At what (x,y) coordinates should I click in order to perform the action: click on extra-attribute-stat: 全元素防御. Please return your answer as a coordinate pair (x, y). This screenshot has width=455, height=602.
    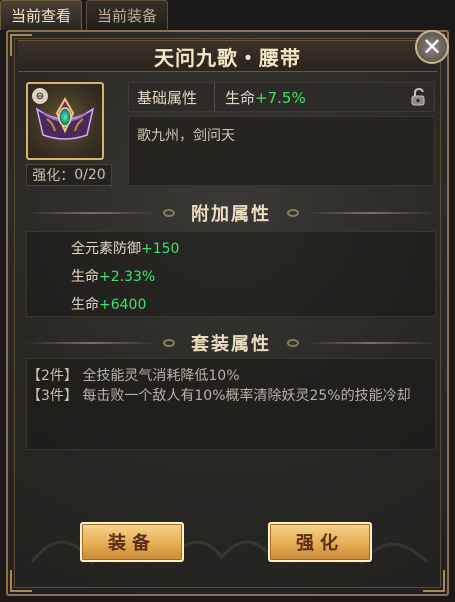
    Looking at the image, I should click on (106, 249).